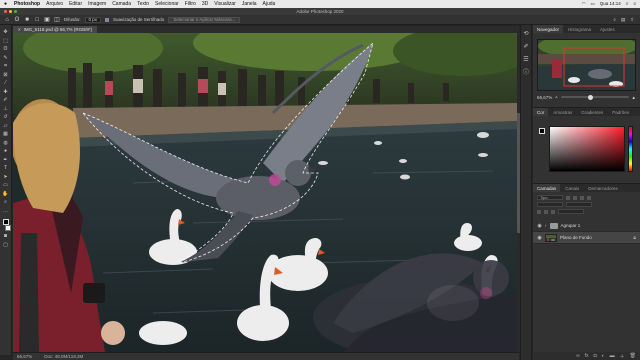  I want to click on marquee-tool-icon: ⬚, so click(5, 41).